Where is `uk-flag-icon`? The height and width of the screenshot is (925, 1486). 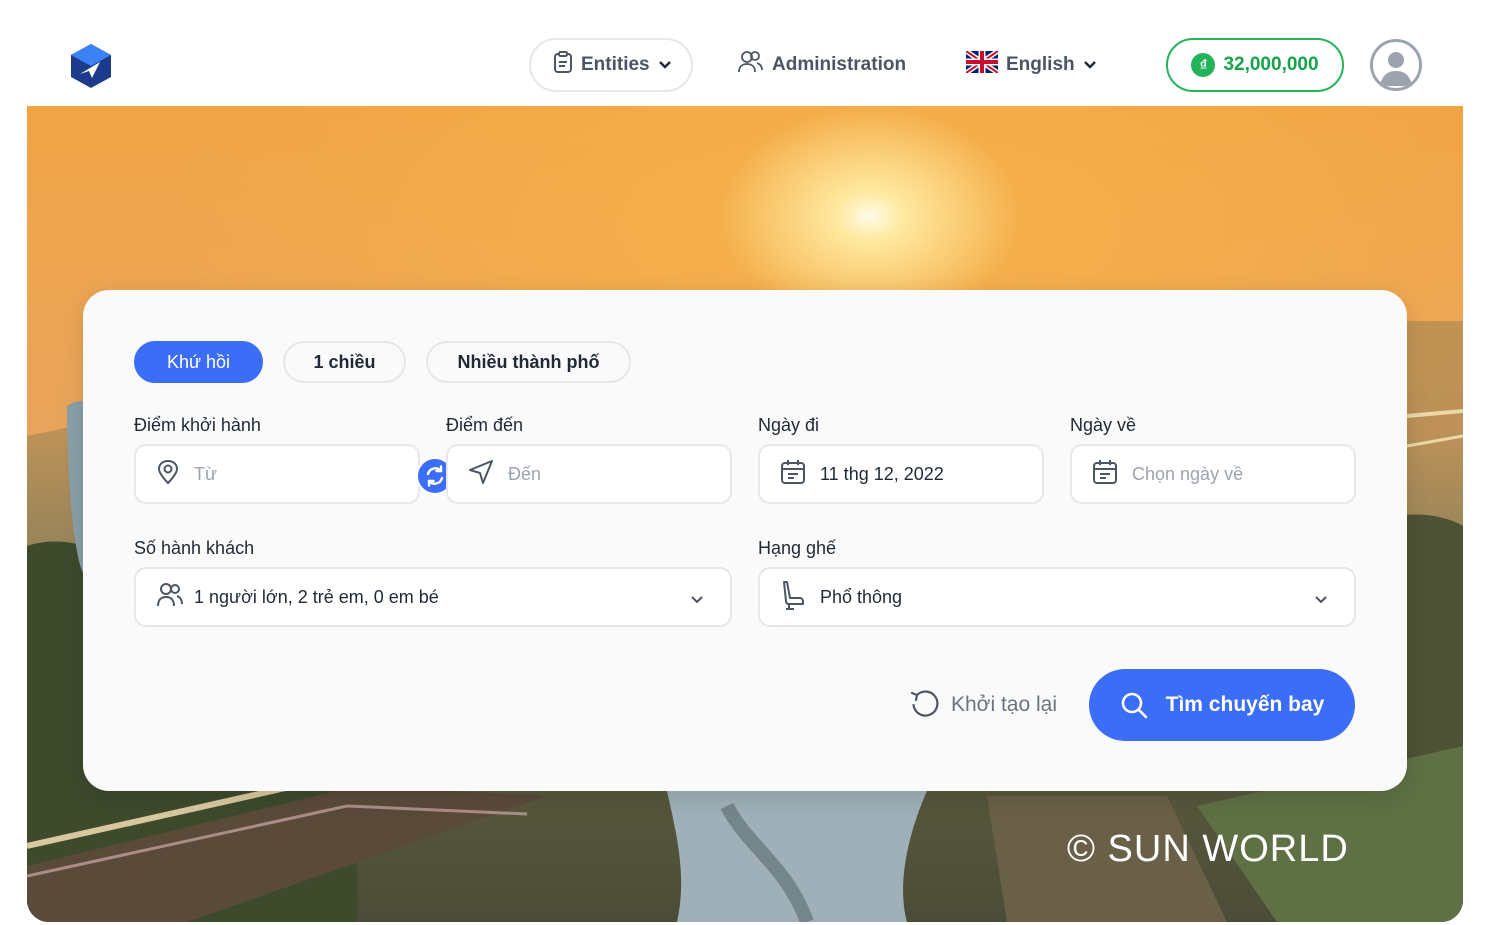 uk-flag-icon is located at coordinates (982, 63).